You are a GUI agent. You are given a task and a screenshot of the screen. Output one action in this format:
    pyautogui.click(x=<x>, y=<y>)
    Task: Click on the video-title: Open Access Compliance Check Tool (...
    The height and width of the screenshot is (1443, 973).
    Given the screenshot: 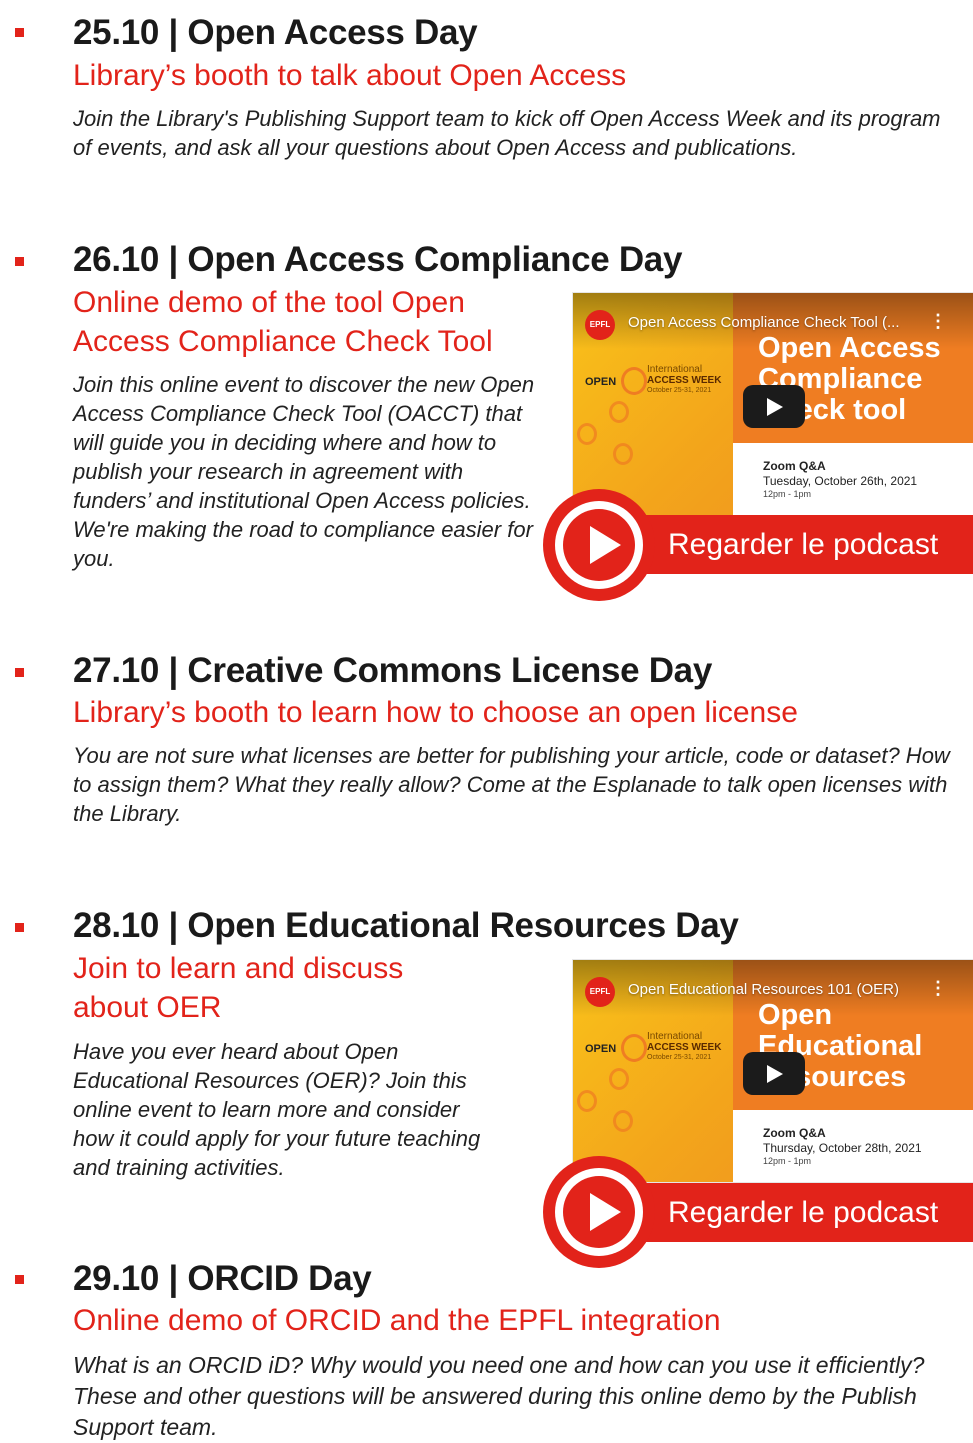 What is the action you would take?
    pyautogui.click(x=778, y=323)
    